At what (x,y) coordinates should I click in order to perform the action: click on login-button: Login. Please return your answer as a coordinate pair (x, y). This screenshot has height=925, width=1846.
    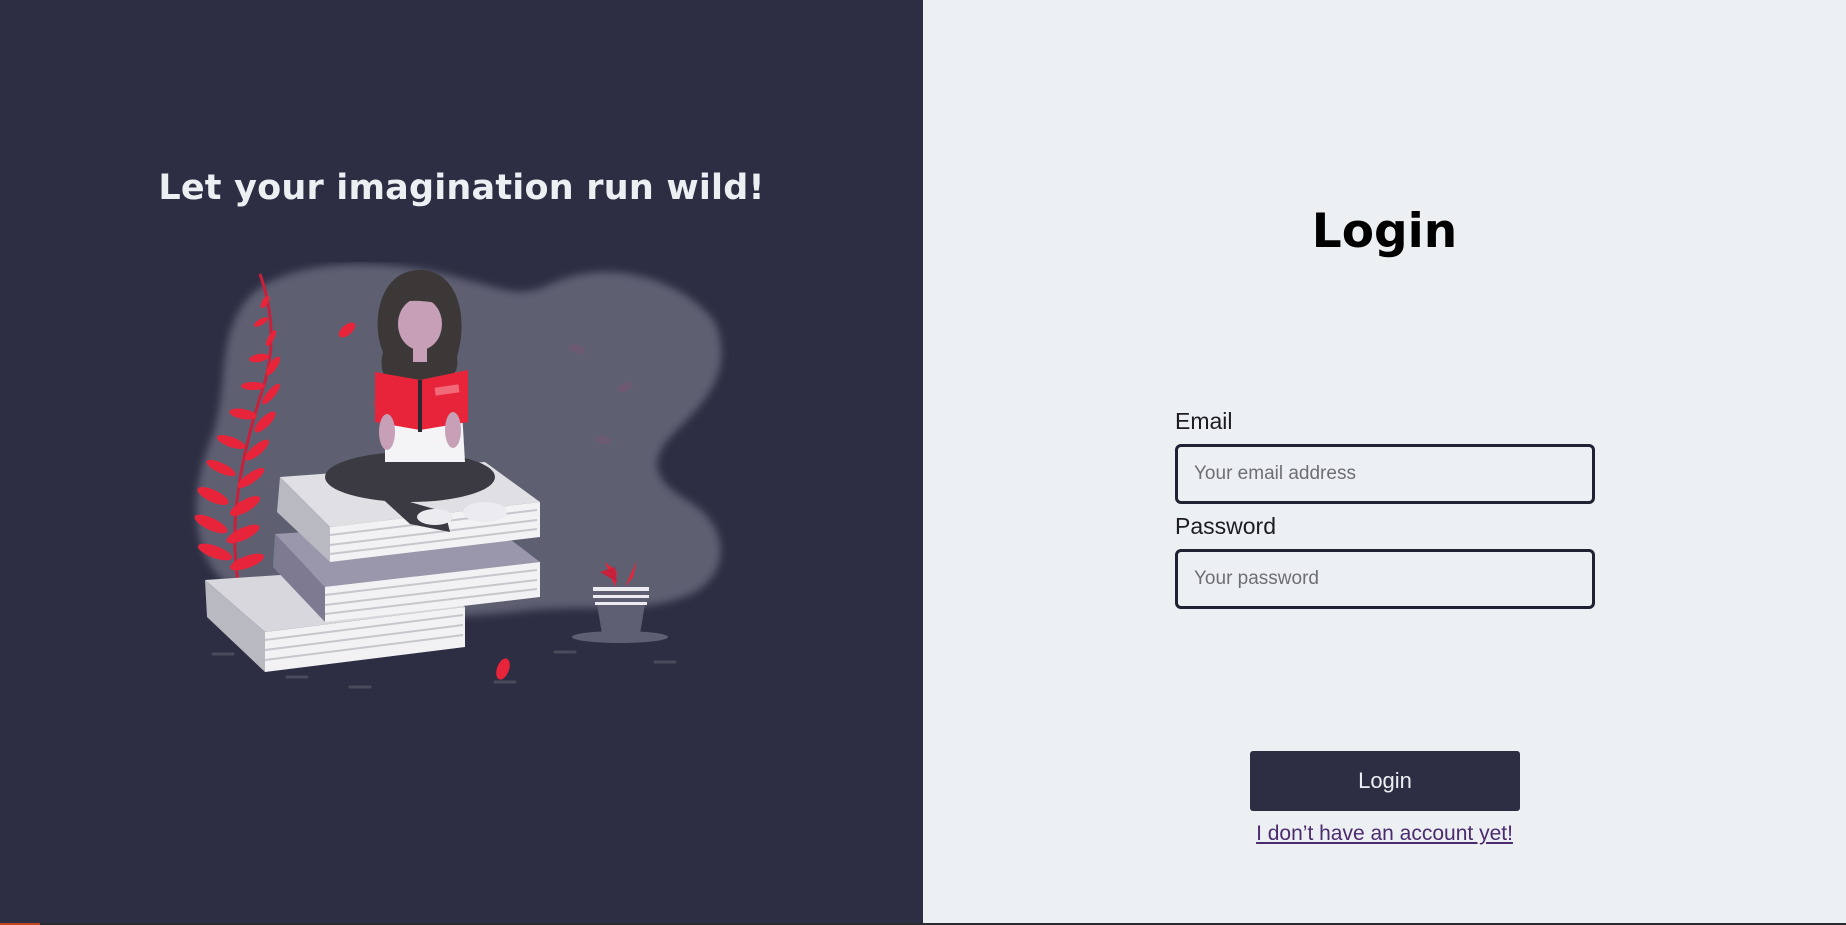
    Looking at the image, I should click on (1385, 781).